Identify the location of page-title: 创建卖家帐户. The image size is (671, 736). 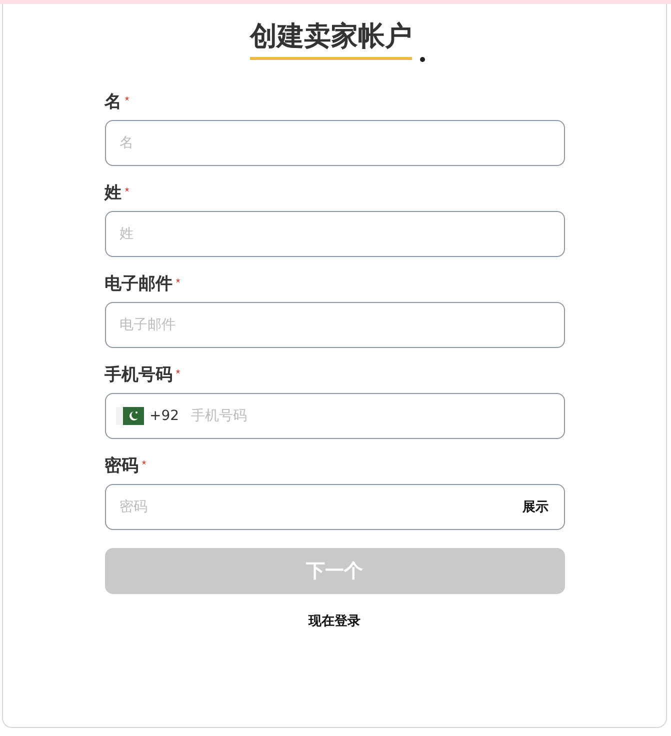
(331, 39).